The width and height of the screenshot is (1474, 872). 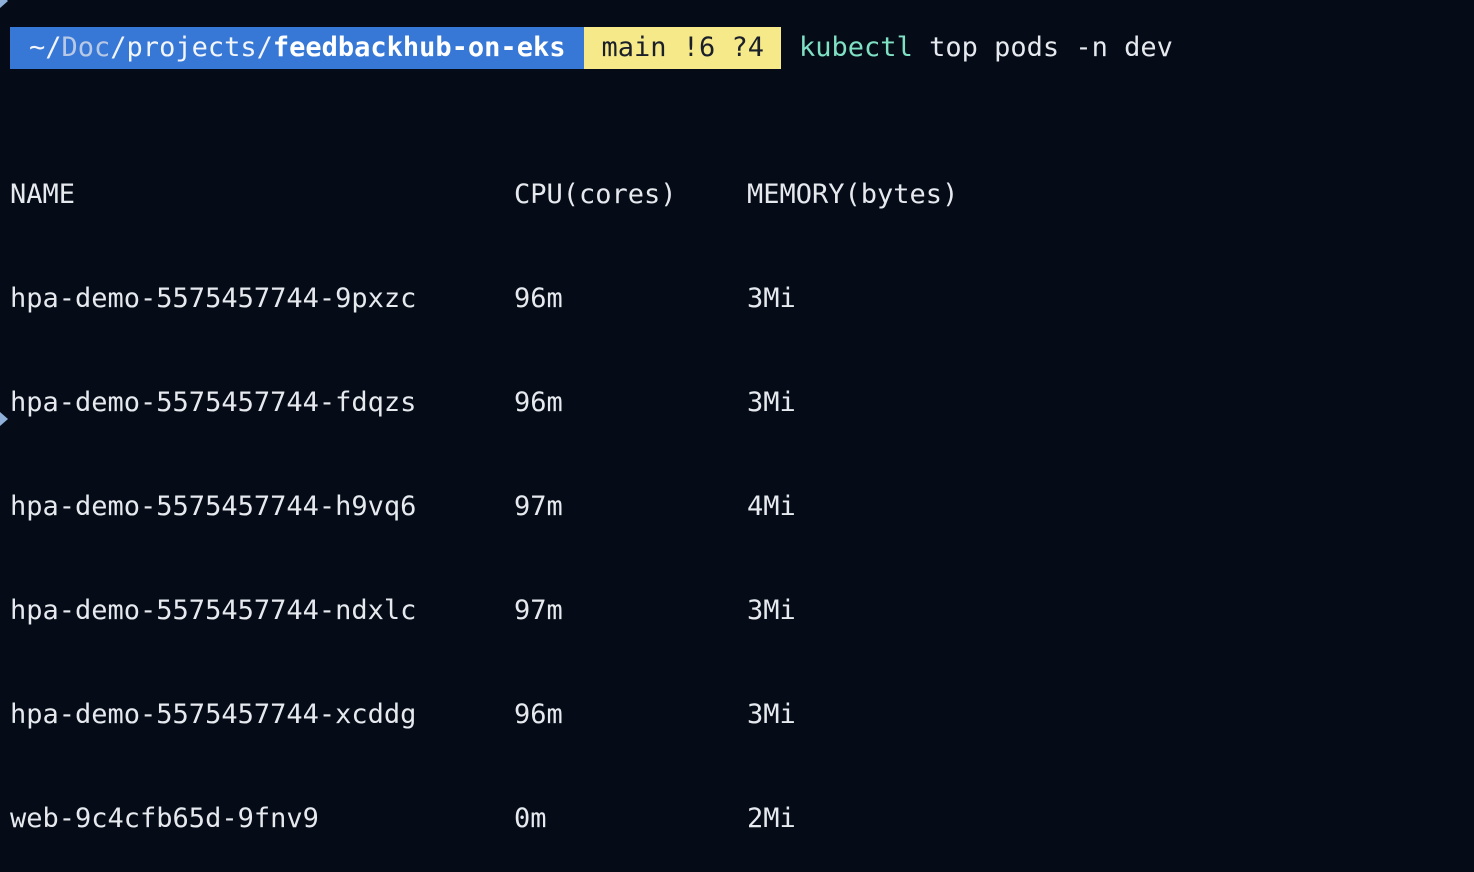 I want to click on path-mid: /projects/, so click(x=191, y=47).